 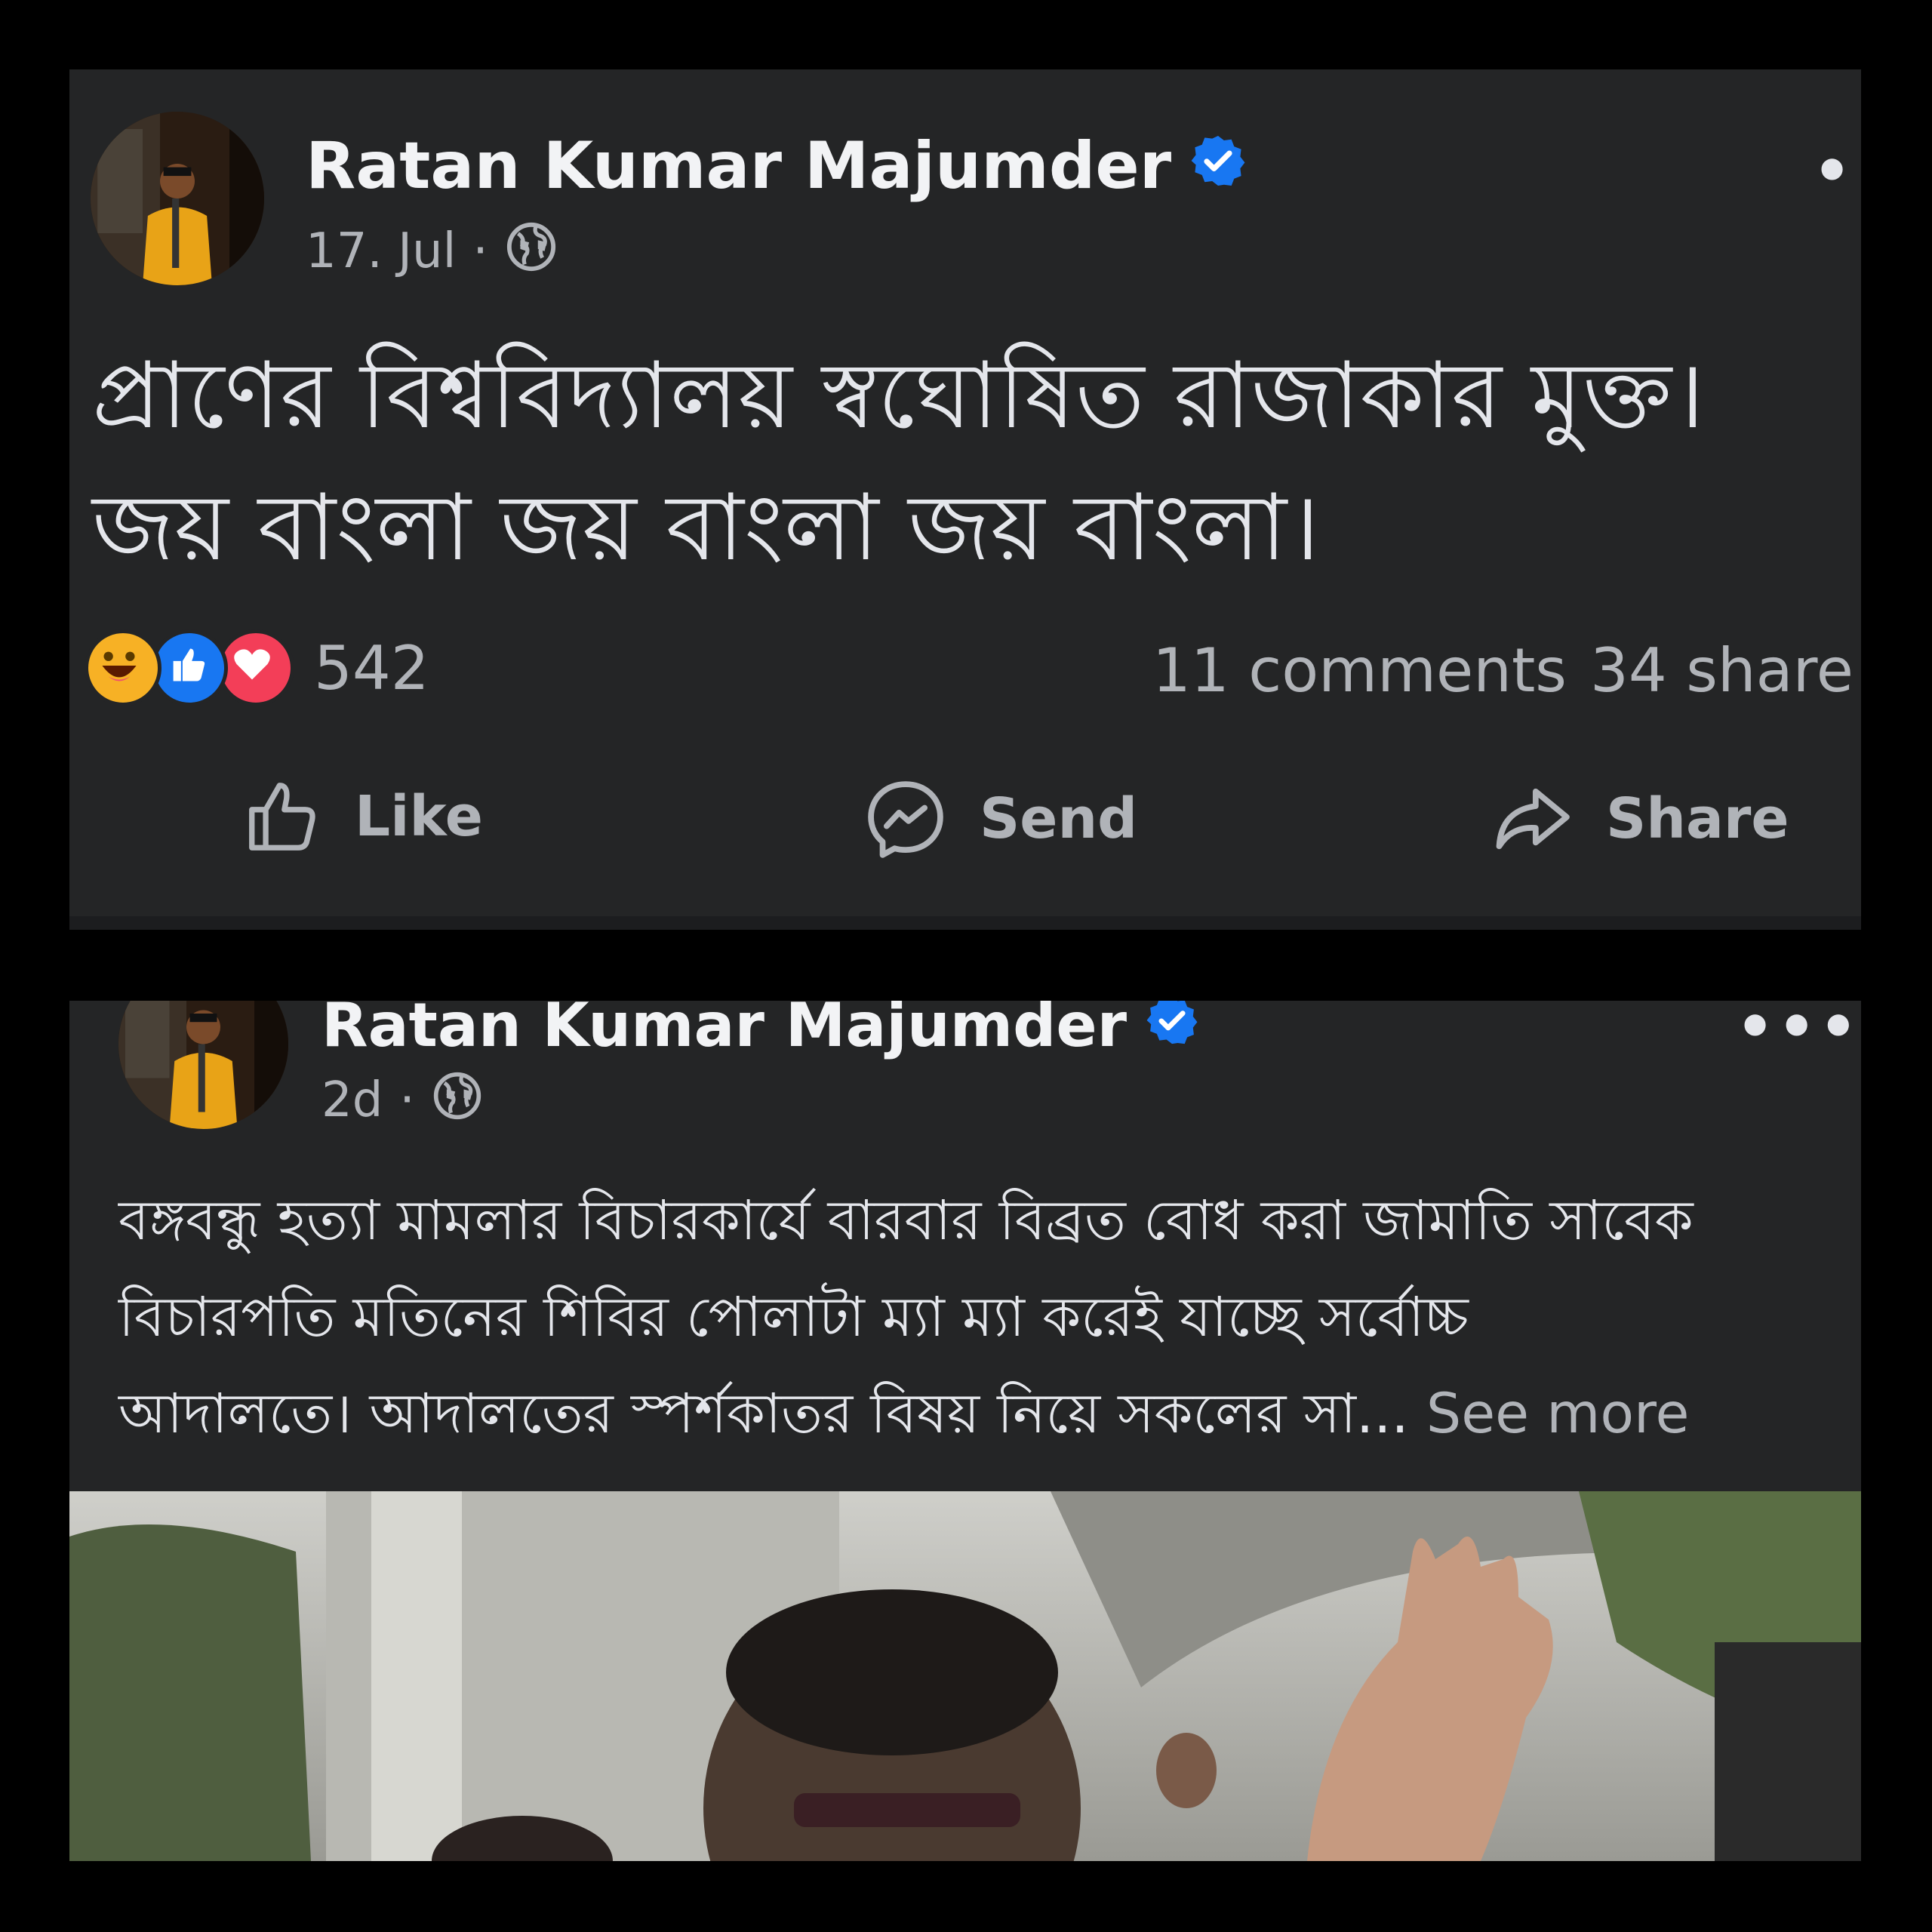 What do you see at coordinates (419, 816) in the screenshot?
I see `like-label: Like` at bounding box center [419, 816].